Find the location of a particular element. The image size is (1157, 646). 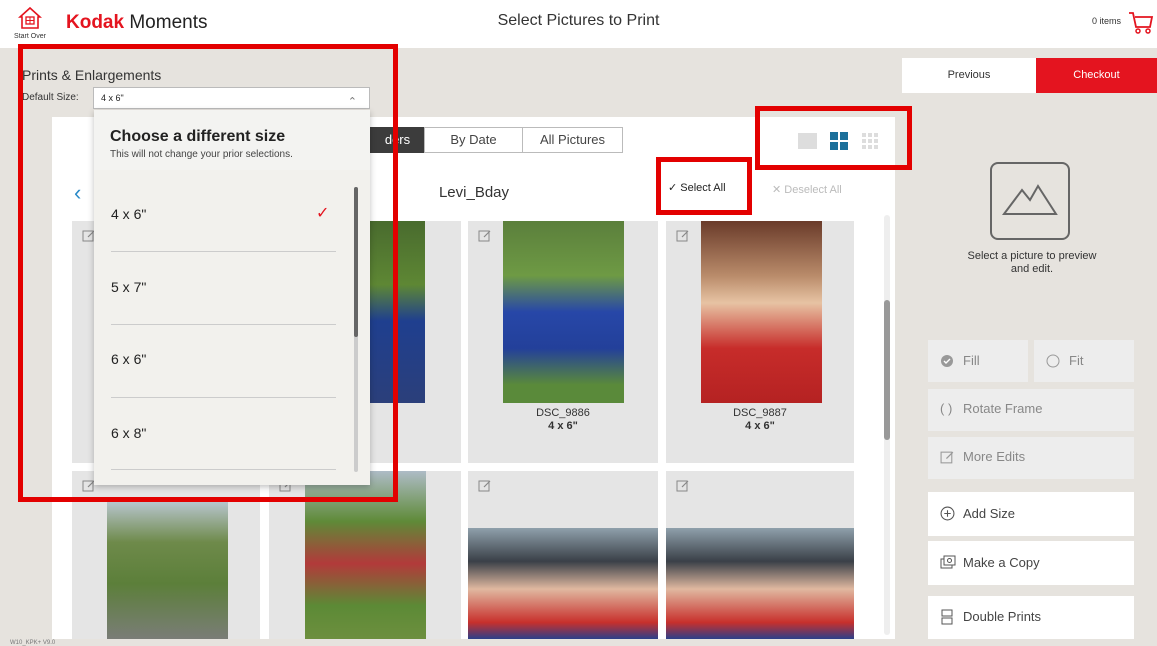

start-over-label: Start Over is located at coordinates (30, 36).